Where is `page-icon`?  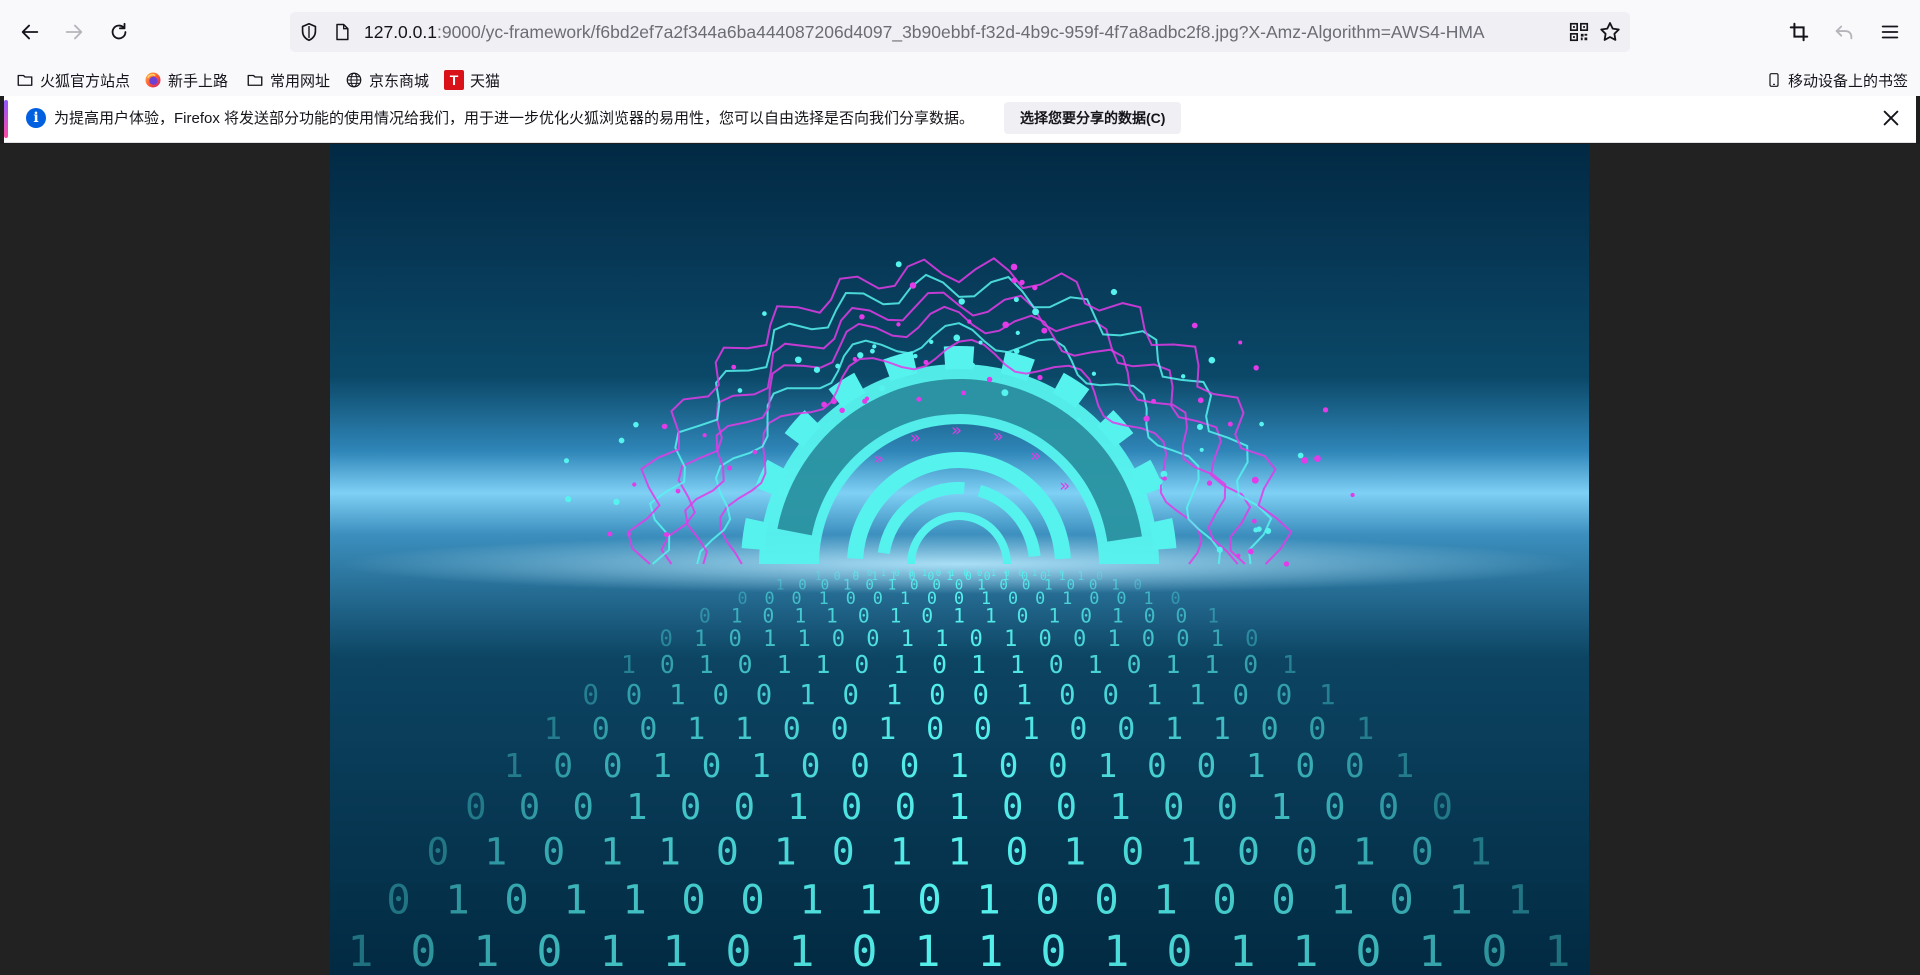 page-icon is located at coordinates (342, 32).